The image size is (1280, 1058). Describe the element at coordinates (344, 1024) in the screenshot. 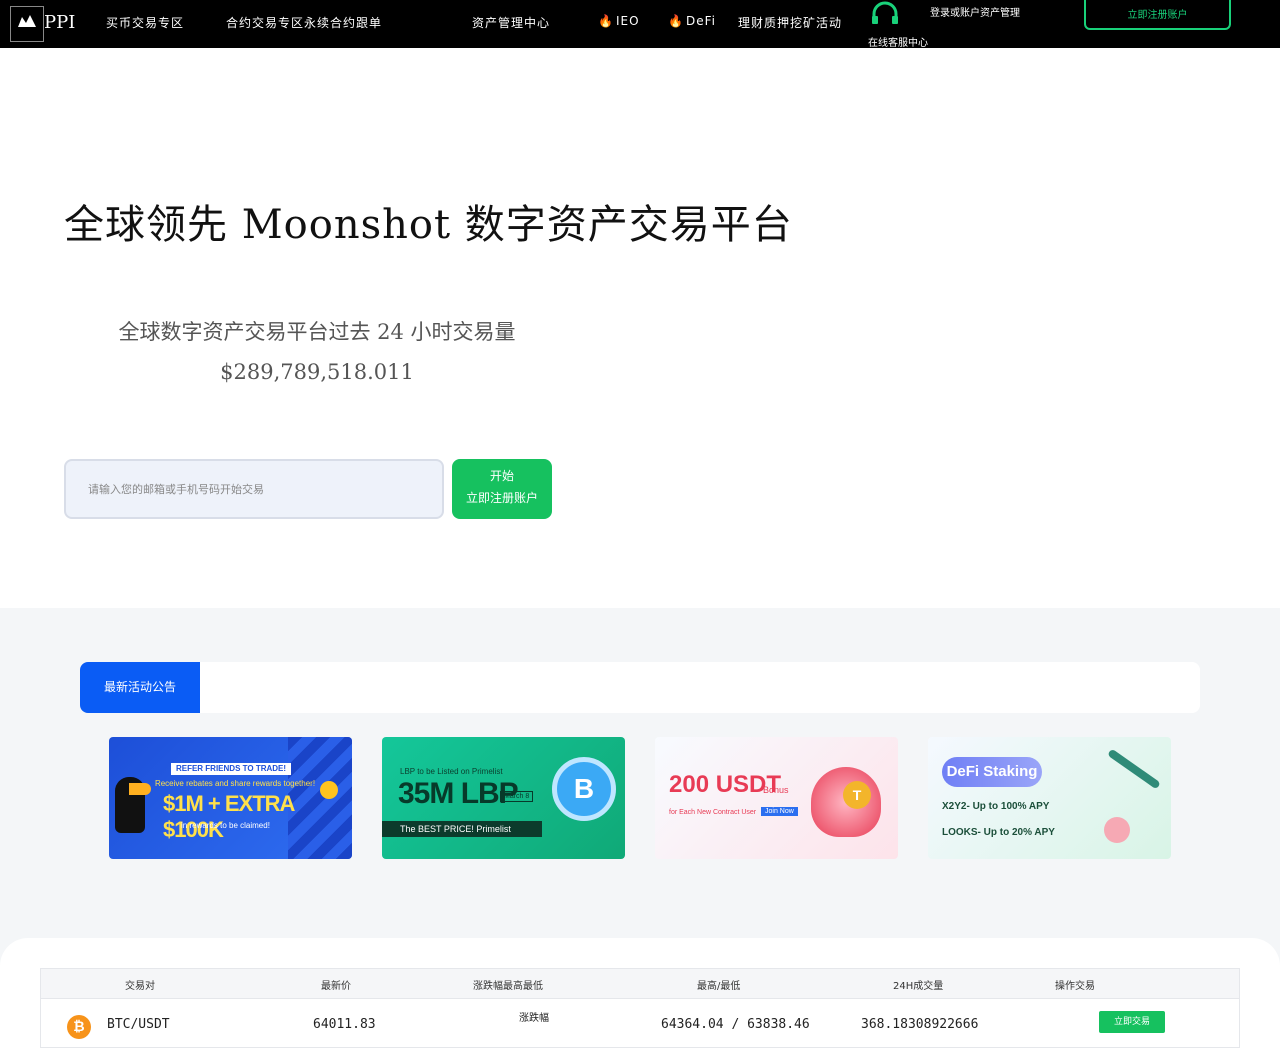

I see `row-last-price: 64011.83` at that location.